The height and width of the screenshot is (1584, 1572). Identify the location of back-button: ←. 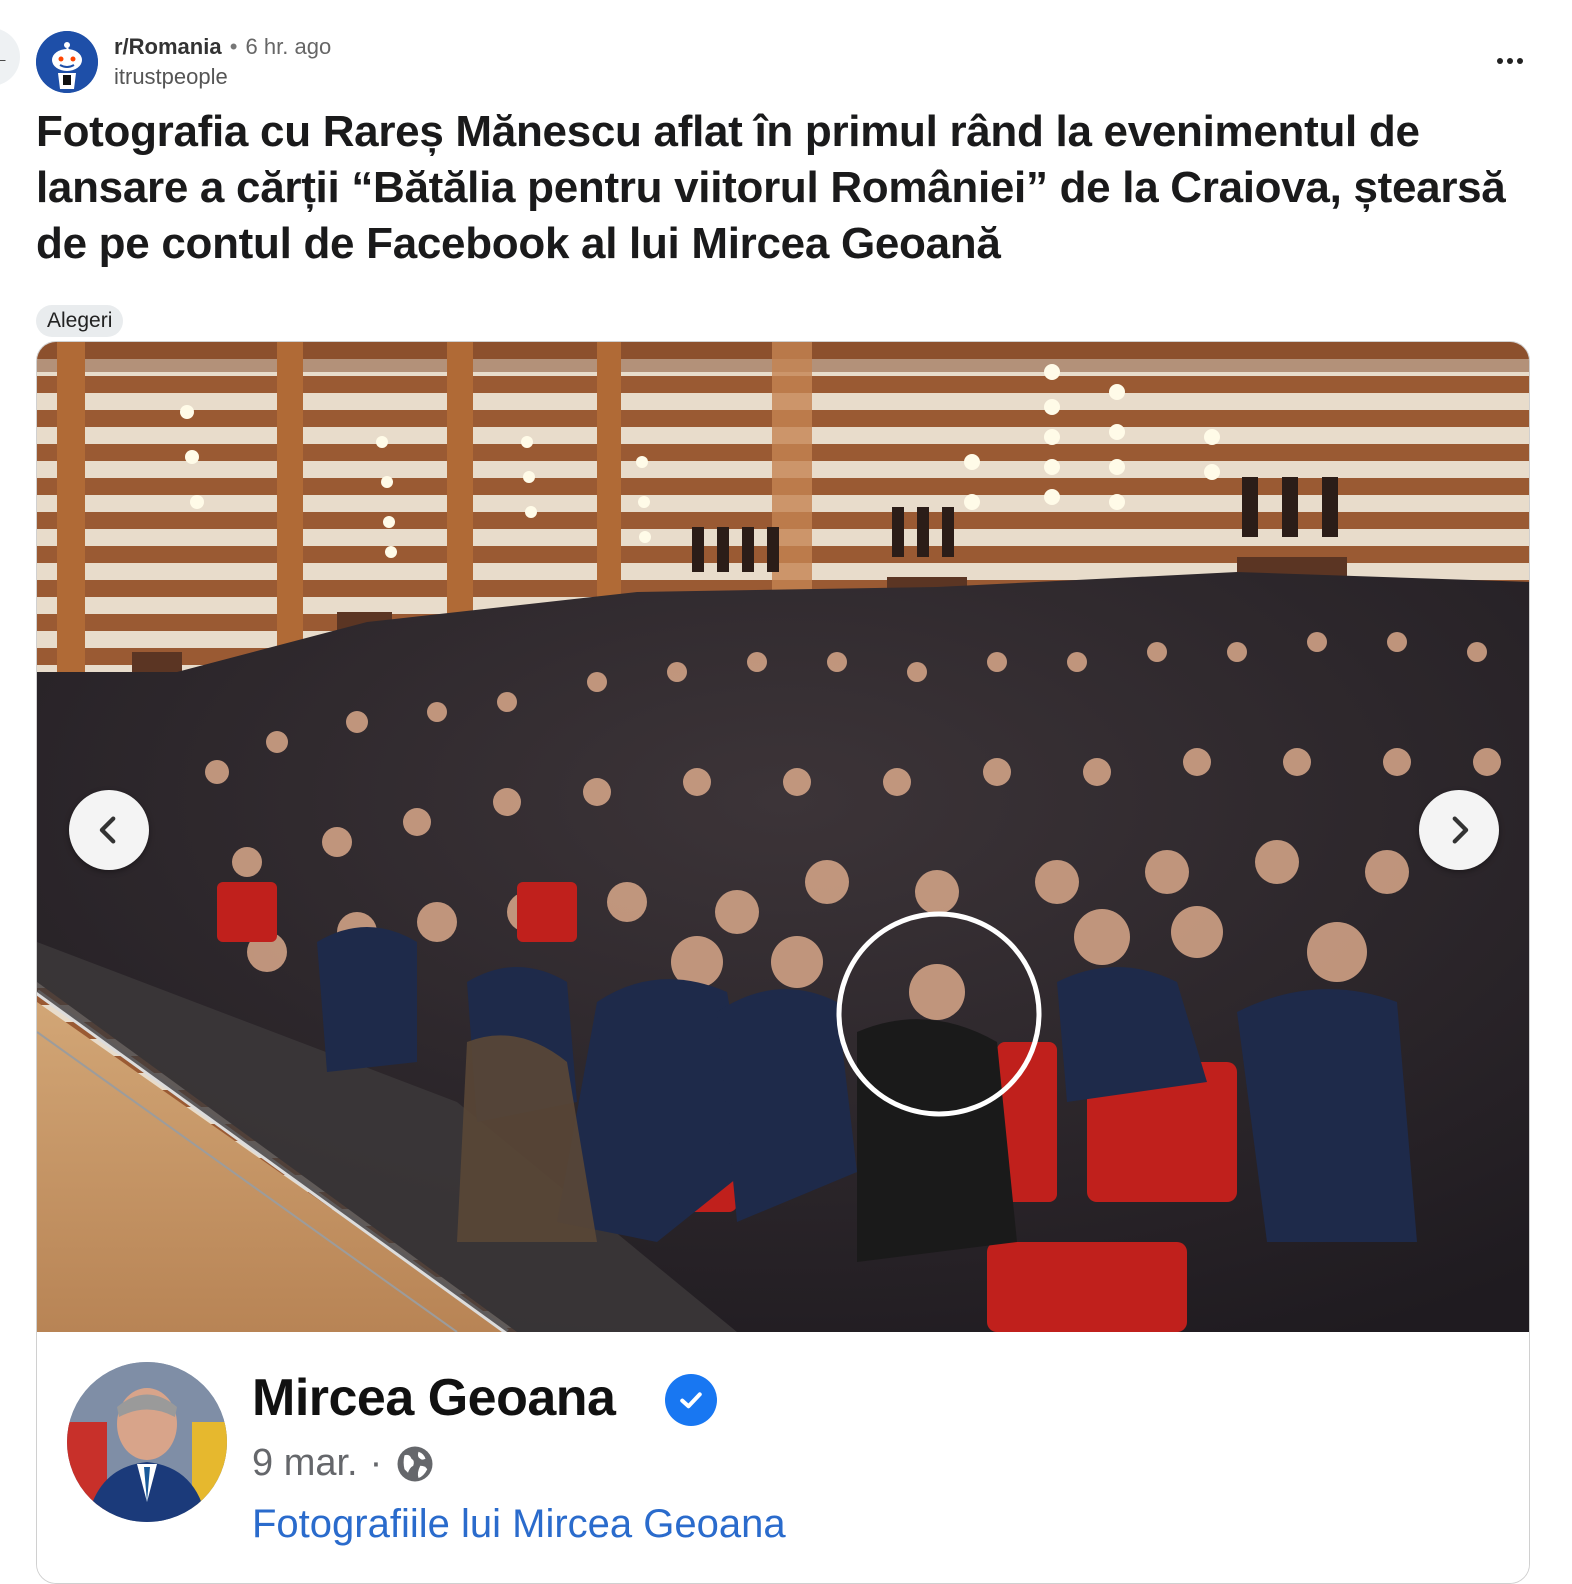
(10, 57).